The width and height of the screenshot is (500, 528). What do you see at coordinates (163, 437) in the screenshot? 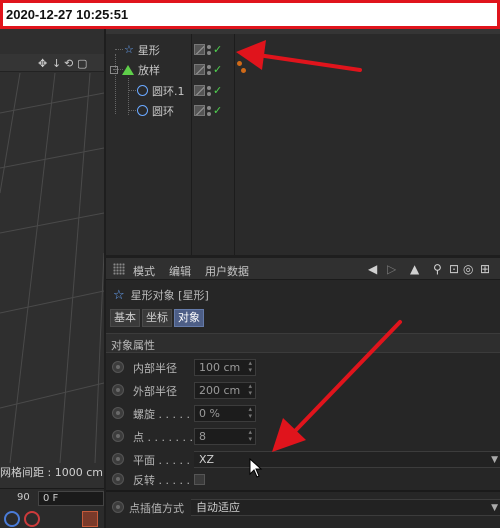
I see `property-label: 点 . . . . . . .` at bounding box center [163, 437].